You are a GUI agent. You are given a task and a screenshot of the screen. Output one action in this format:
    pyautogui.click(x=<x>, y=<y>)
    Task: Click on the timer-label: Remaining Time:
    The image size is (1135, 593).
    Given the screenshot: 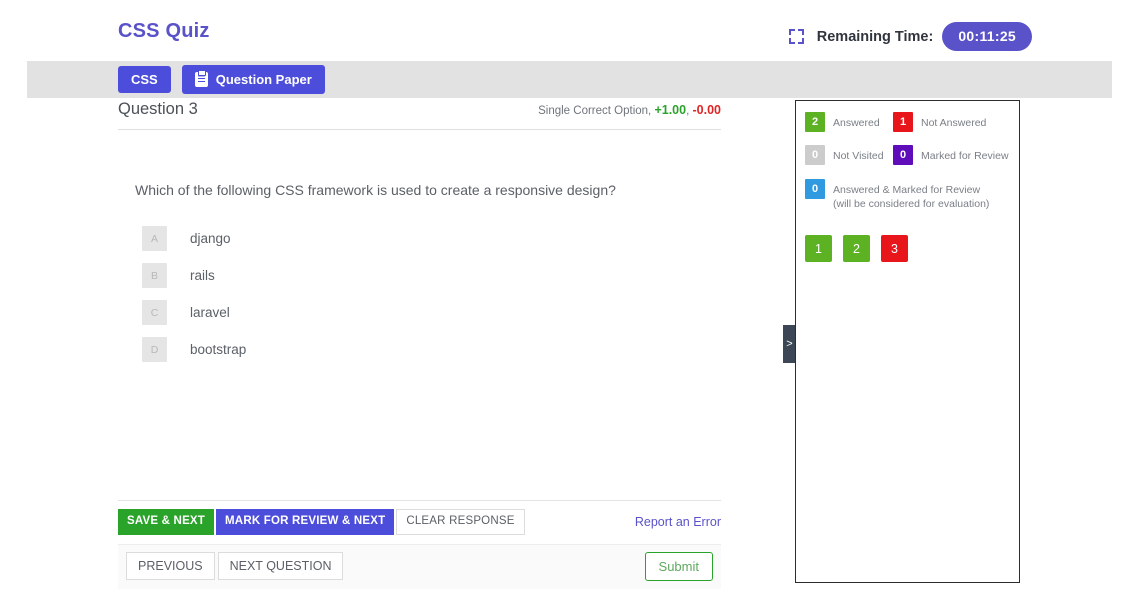 What is the action you would take?
    pyautogui.click(x=875, y=36)
    